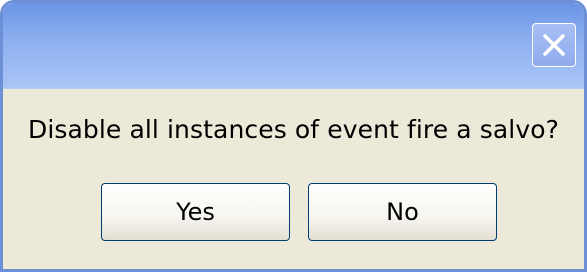 The height and width of the screenshot is (272, 587). I want to click on close-button, so click(554, 45).